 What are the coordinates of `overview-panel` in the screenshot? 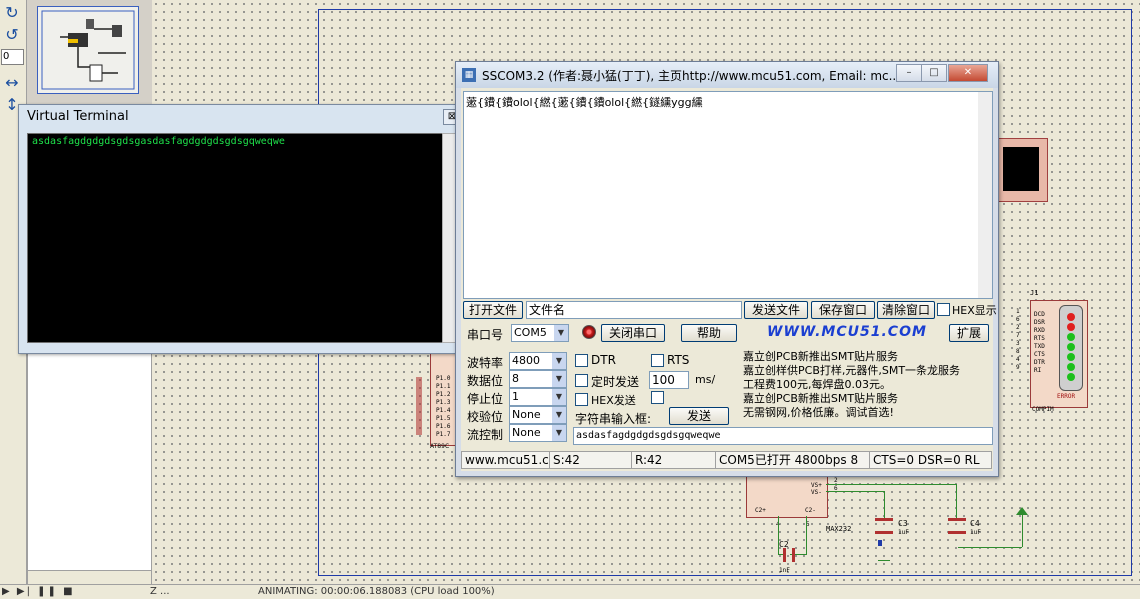 It's located at (88, 50).